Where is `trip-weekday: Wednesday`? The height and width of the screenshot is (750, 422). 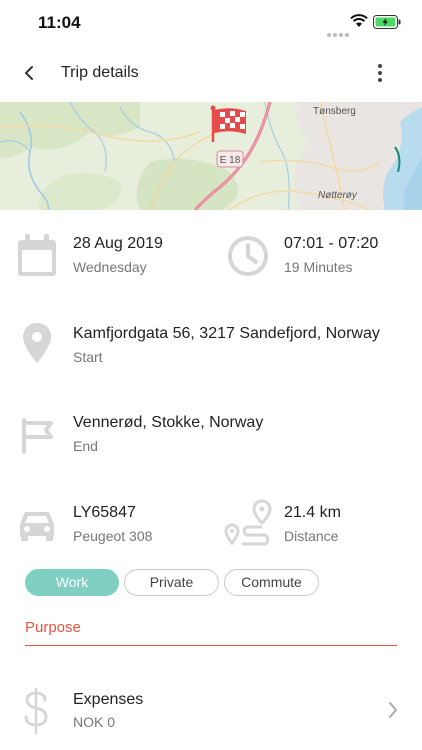
trip-weekday: Wednesday is located at coordinates (110, 267).